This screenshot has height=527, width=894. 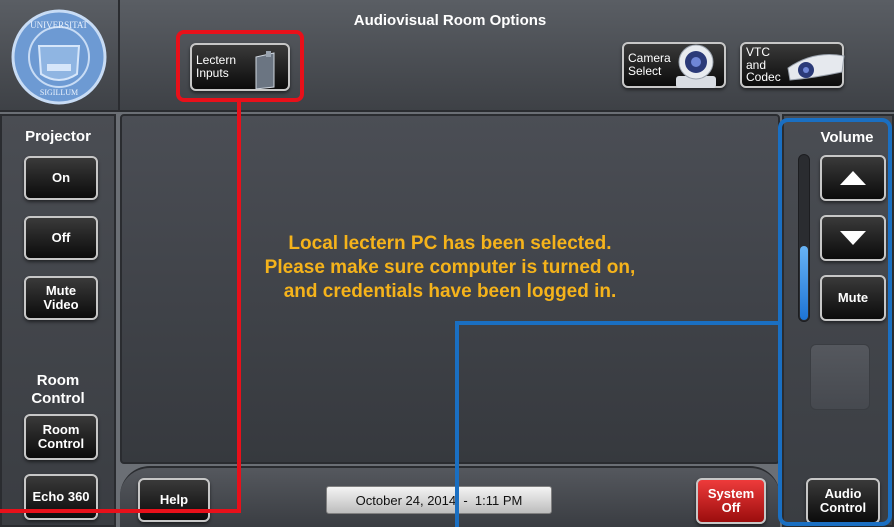 I want to click on camera-icon, so click(x=696, y=67).